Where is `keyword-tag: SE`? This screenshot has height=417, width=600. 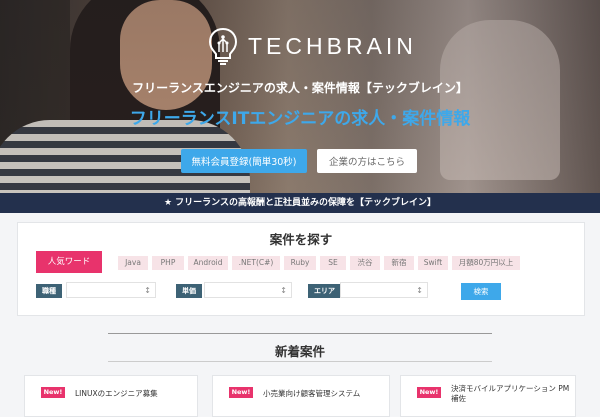 keyword-tag: SE is located at coordinates (333, 263).